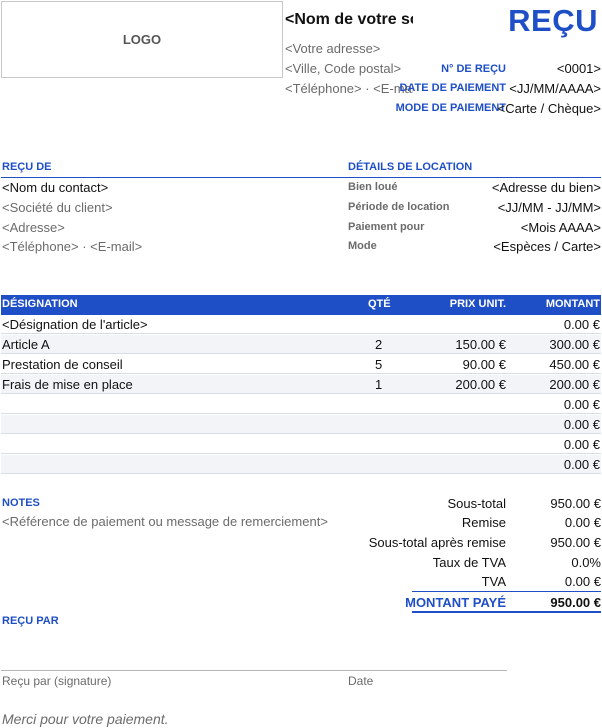 The height and width of the screenshot is (728, 602). Describe the element at coordinates (473, 69) in the screenshot. I see `receipt-number-label: N° DE REÇU` at that location.